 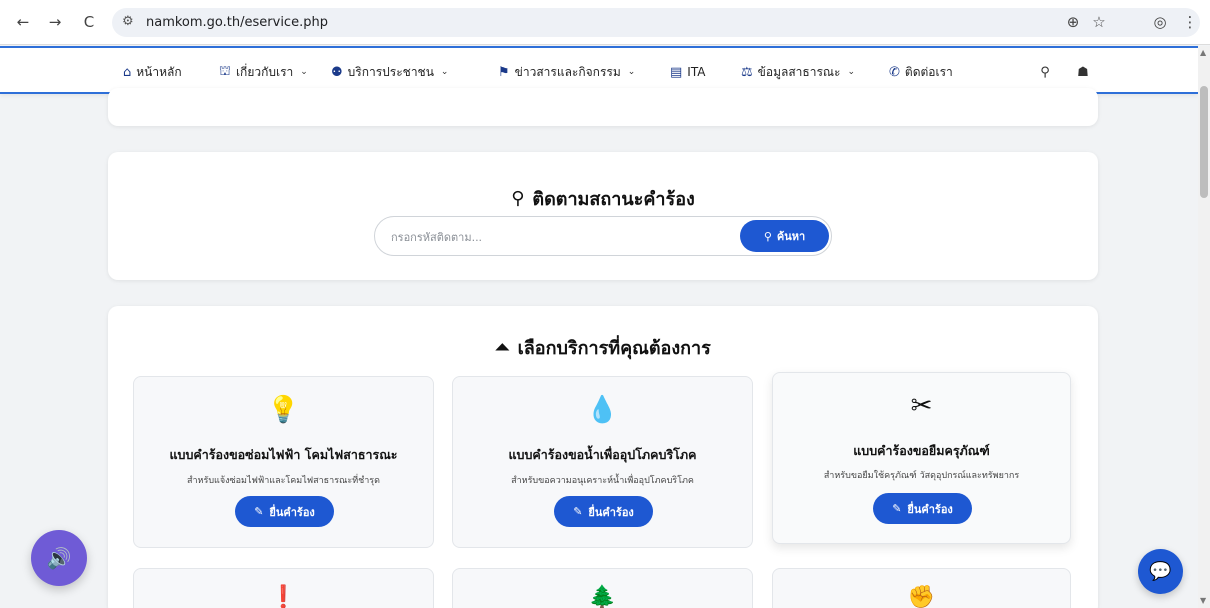 I want to click on bell-icon: ⏶, so click(x=502, y=347).